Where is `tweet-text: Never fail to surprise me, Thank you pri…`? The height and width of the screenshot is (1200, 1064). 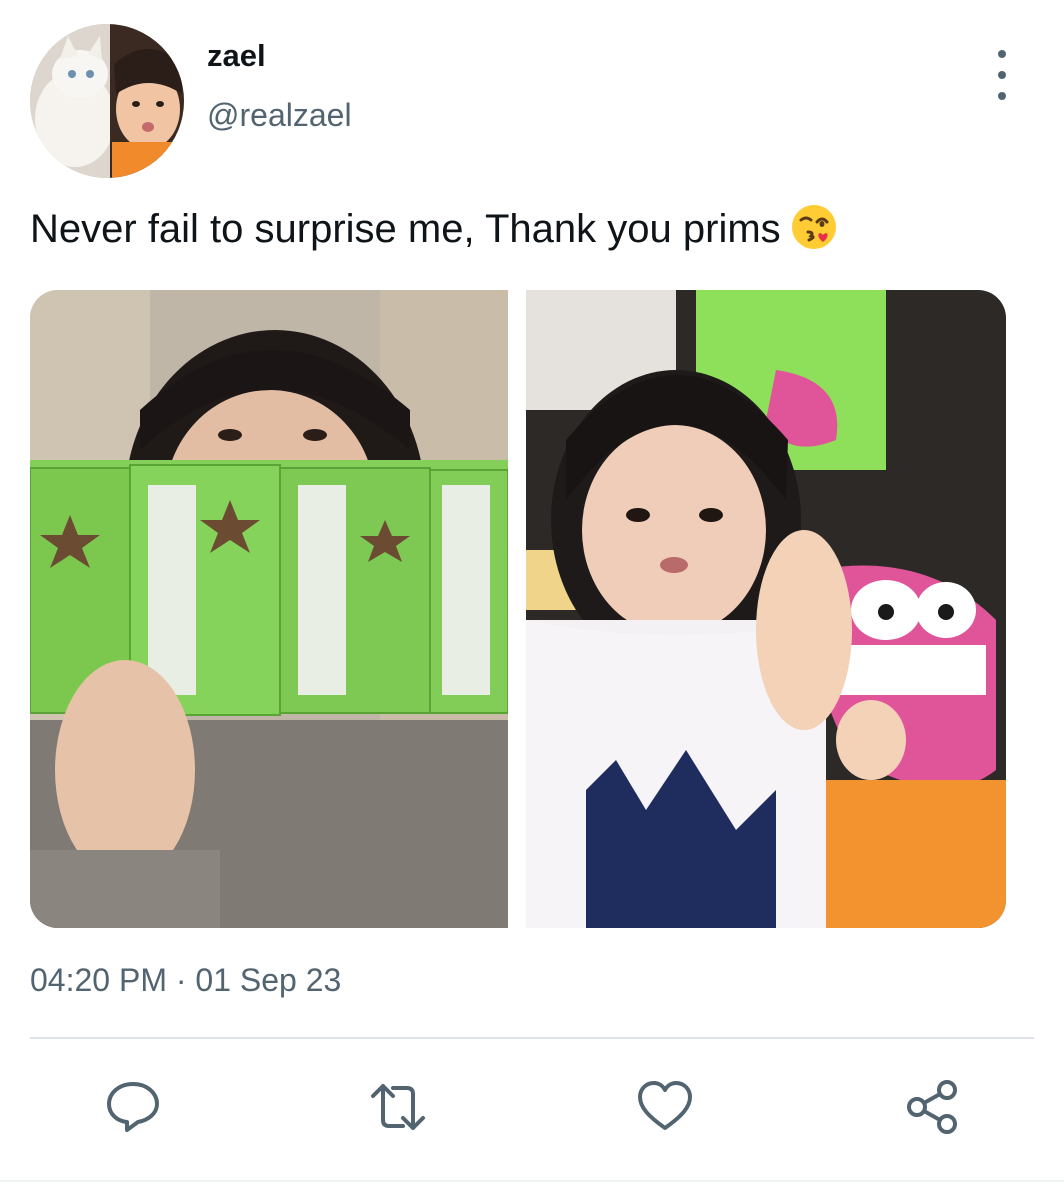
tweet-text: Never fail to surprise me, Thank you pri… is located at coordinates (434, 228).